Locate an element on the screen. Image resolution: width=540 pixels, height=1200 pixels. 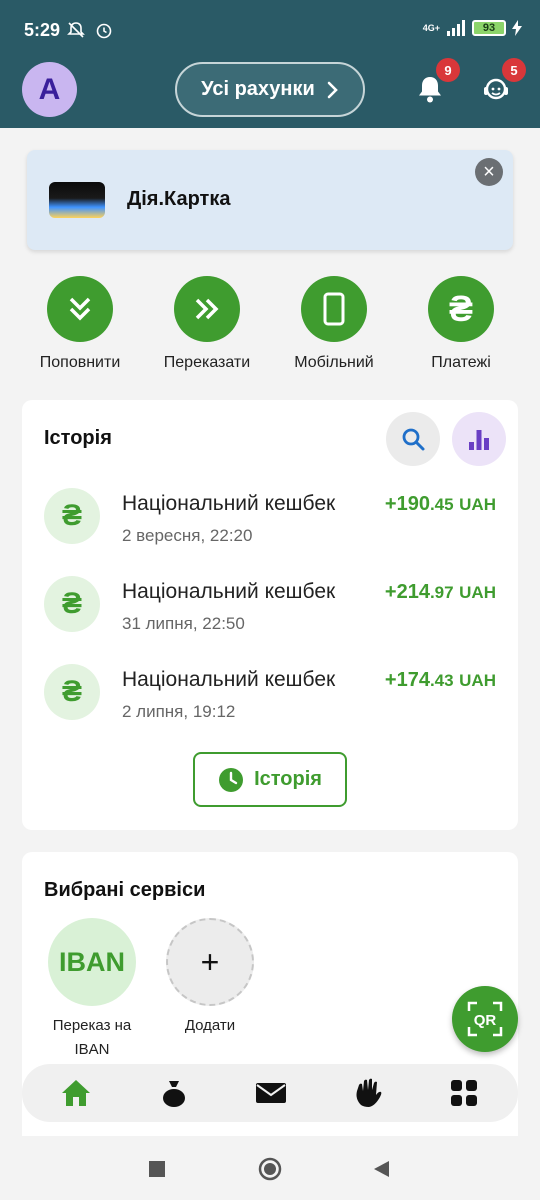
circle-icon is located at coordinates (270, 1169).